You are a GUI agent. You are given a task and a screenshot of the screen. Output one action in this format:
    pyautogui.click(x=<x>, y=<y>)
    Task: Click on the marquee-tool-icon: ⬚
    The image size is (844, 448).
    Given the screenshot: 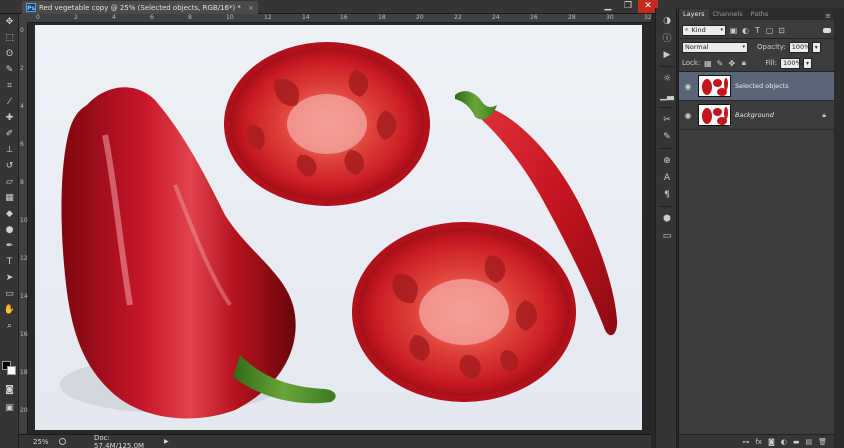 What is the action you would take?
    pyautogui.click(x=9, y=38)
    